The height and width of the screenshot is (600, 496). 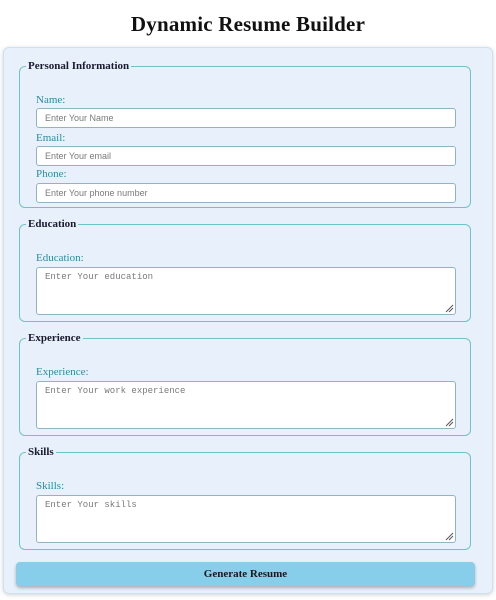 What do you see at coordinates (52, 224) in the screenshot?
I see `education-legend: Education` at bounding box center [52, 224].